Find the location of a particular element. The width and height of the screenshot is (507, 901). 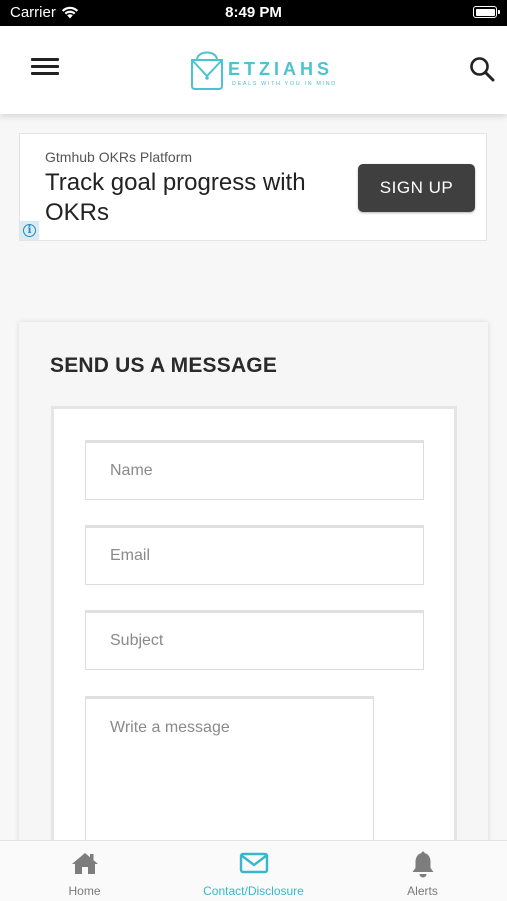

tab-alerts-label: Alerts is located at coordinates (422, 891).